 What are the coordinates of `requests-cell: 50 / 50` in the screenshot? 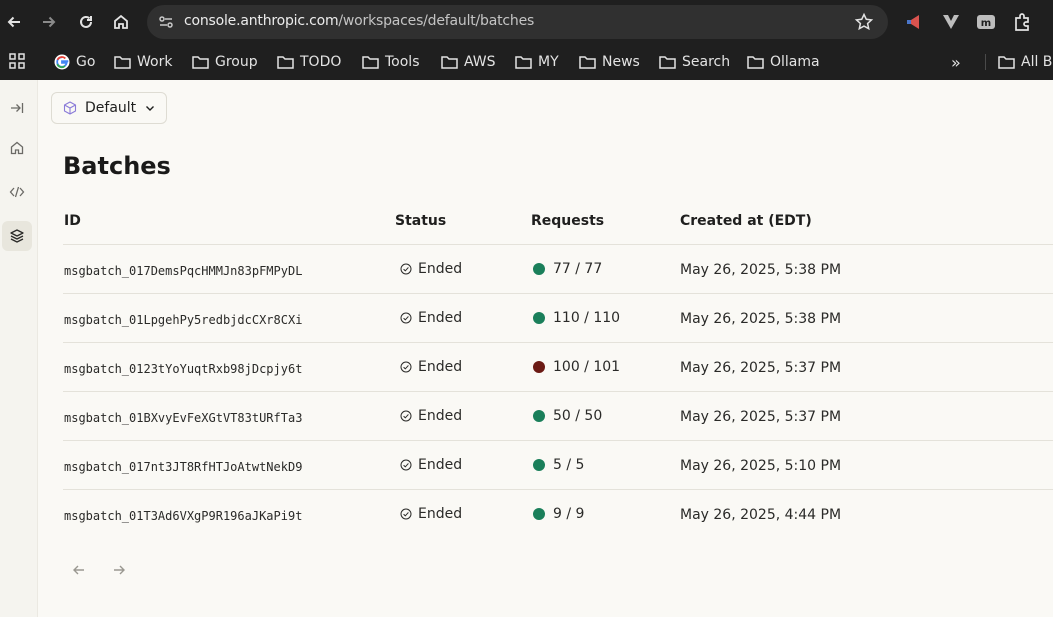 It's located at (567, 416).